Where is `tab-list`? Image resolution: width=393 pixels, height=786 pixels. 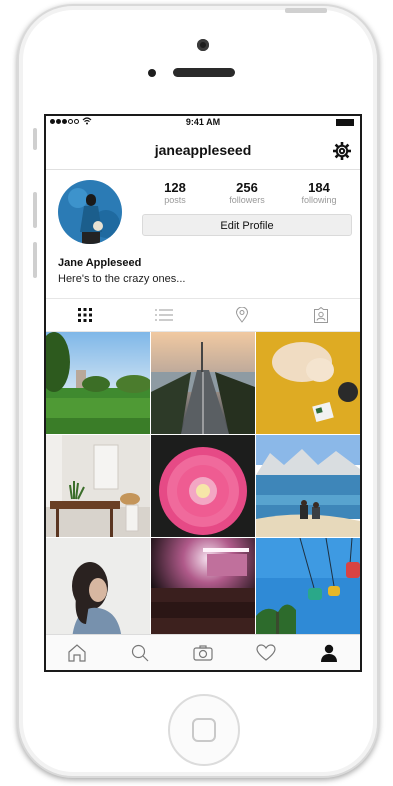
tab-list is located at coordinates (164, 315).